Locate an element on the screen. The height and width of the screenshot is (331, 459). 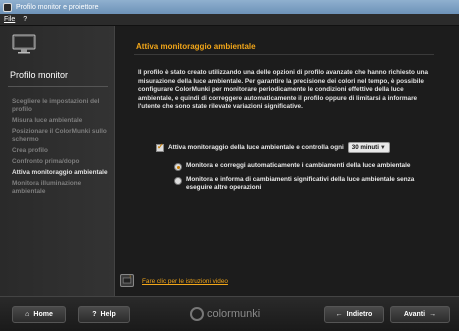
step-item: Posizionare il ColorMunki sullo schermo is located at coordinates (59, 135).